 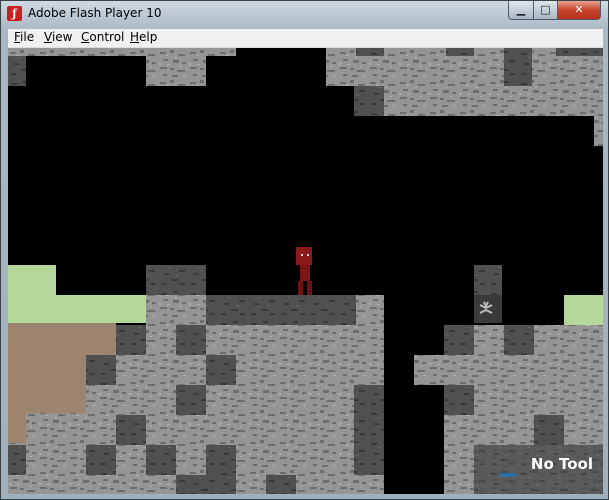 I want to click on menu-view: View, so click(x=58, y=37).